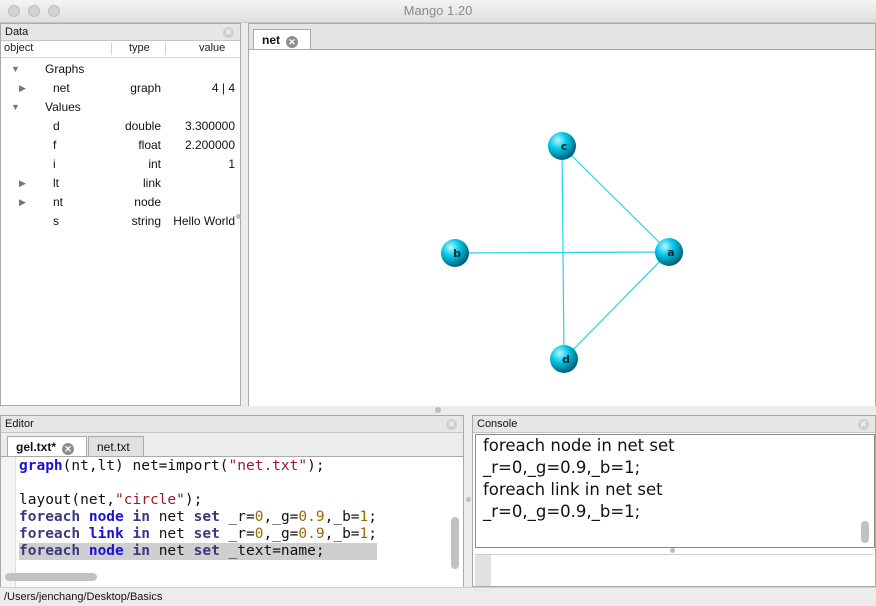 This screenshot has height=606, width=876. I want to click on edge-c-a, so click(615, 199).